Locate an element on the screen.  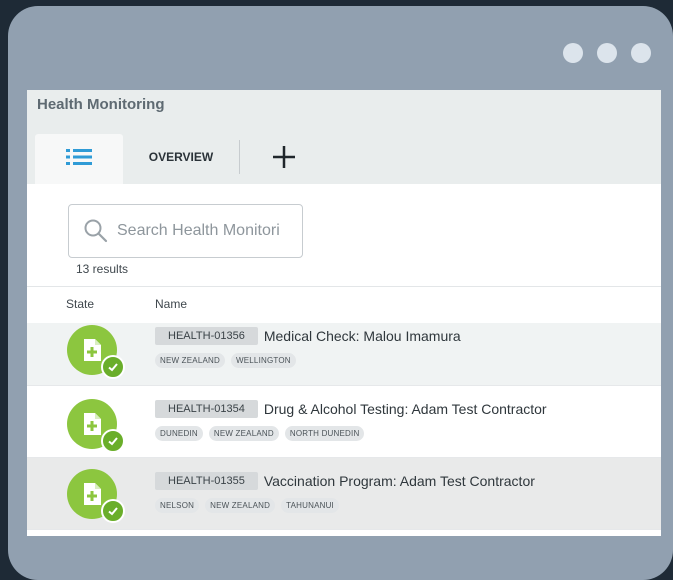
location-tag: NORTH DUNEDIN is located at coordinates (324, 434).